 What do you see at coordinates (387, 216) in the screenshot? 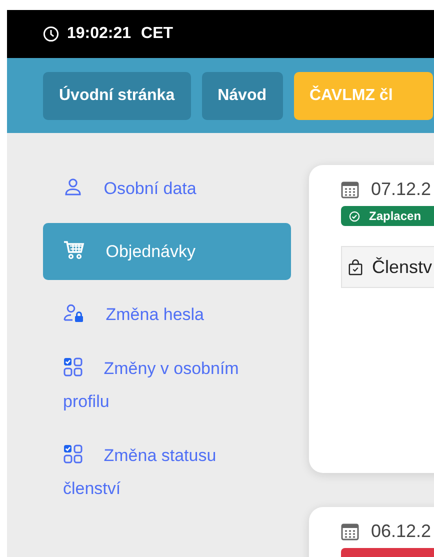
I see `status-badge: Zaplacen` at bounding box center [387, 216].